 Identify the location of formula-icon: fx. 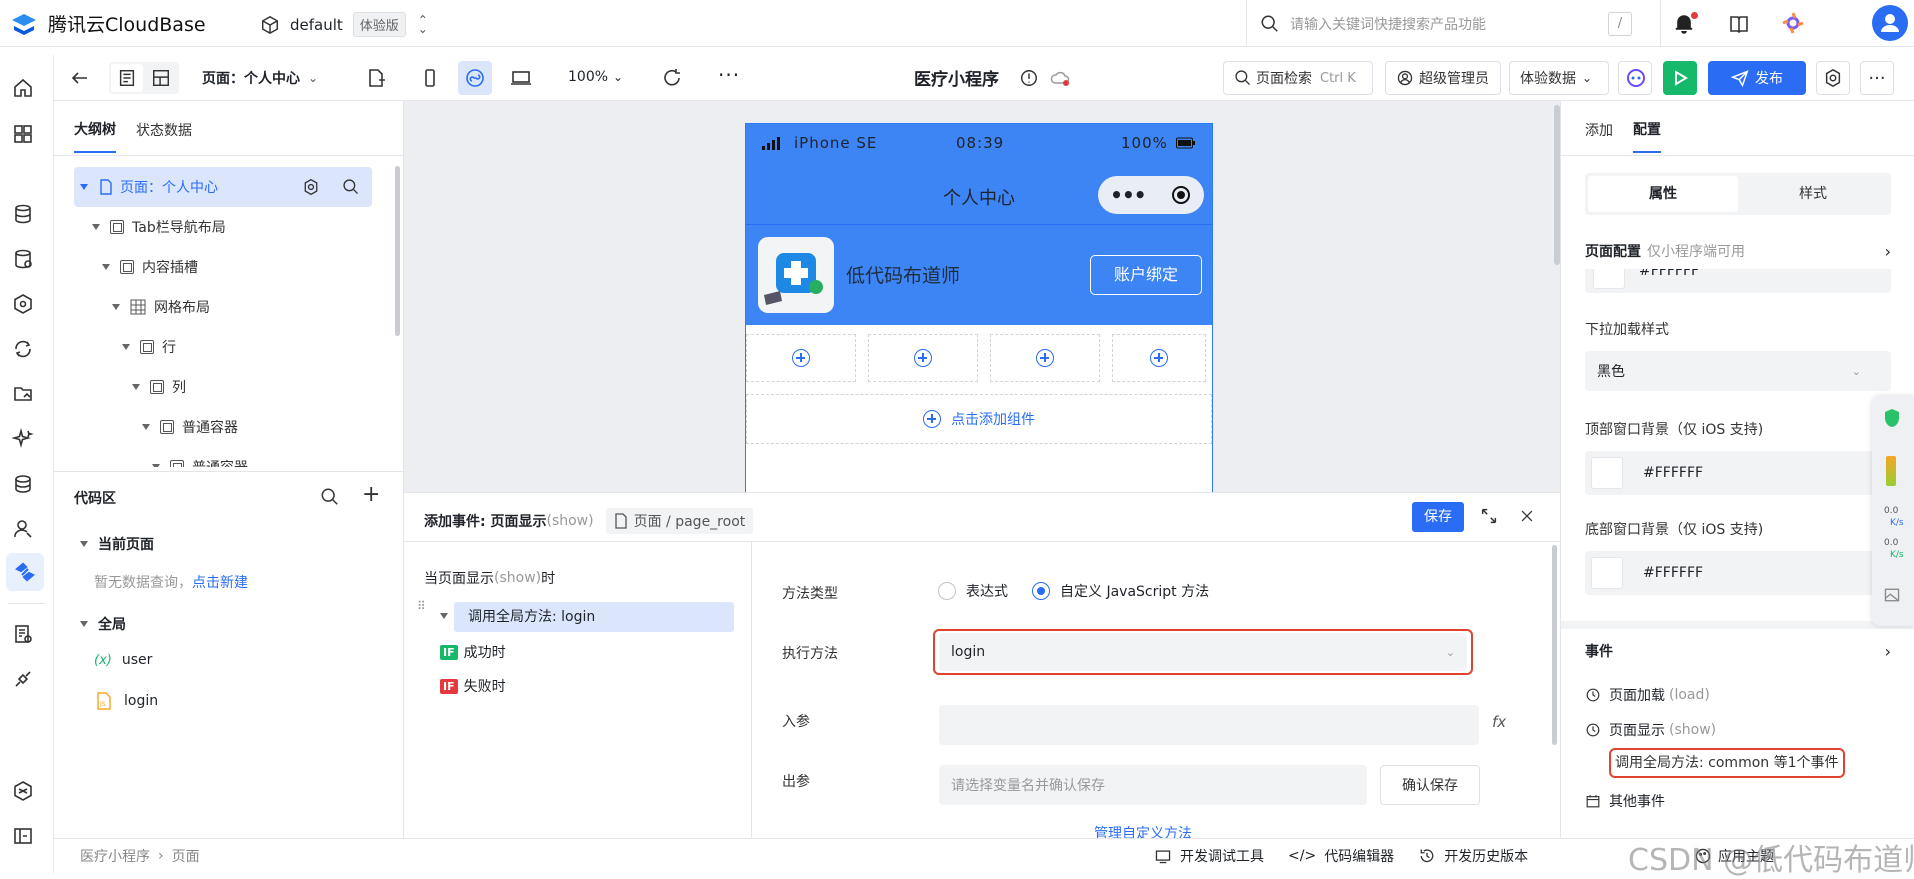
(1499, 722).